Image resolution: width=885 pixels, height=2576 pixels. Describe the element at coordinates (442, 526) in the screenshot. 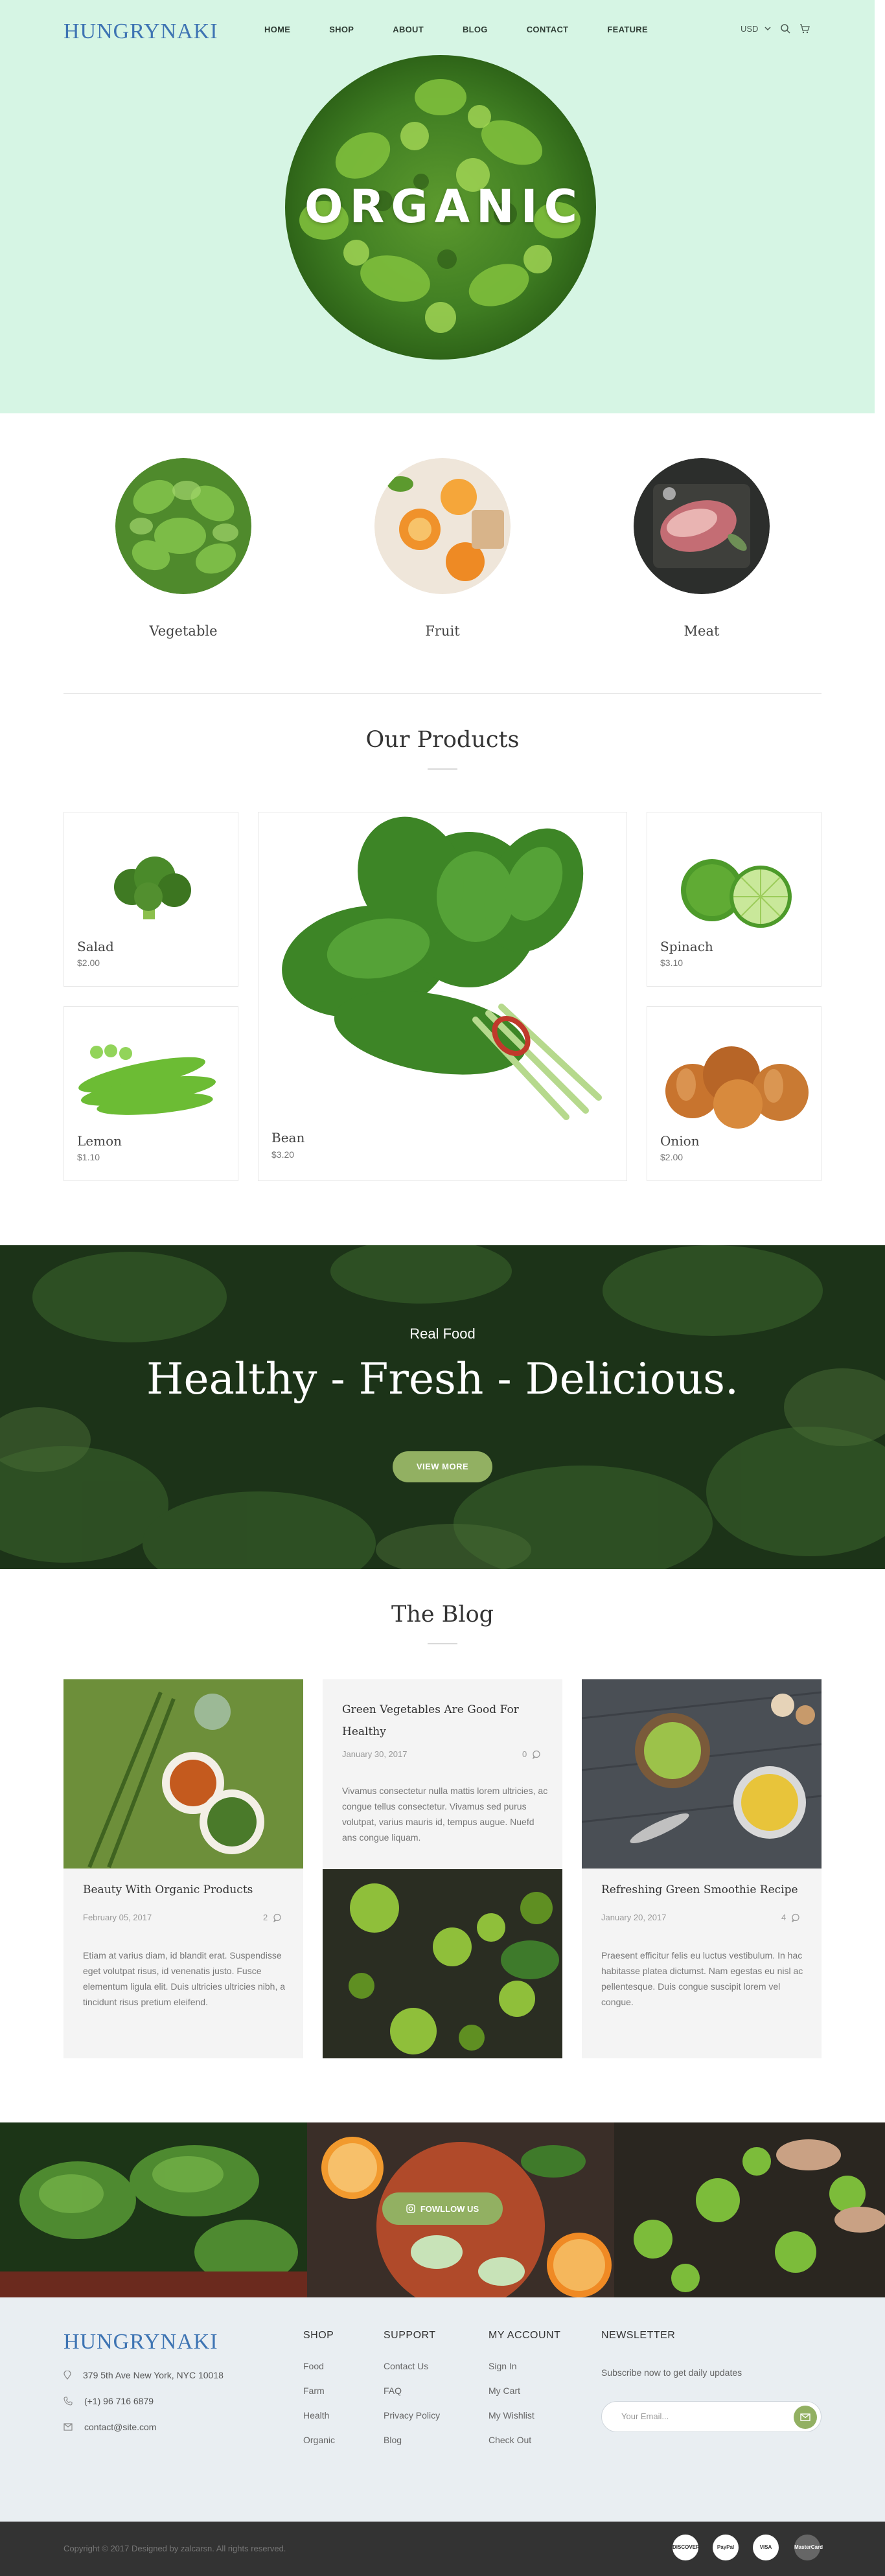

I see `fruit-image` at that location.